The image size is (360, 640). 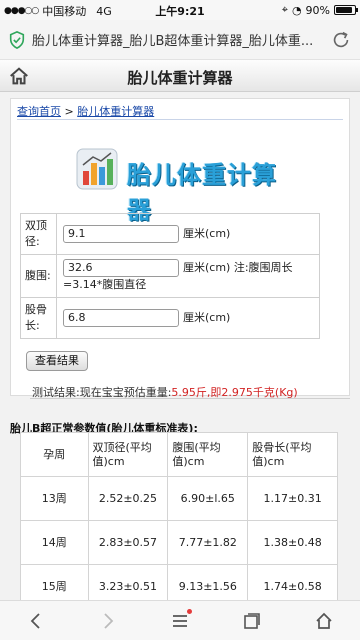 I want to click on bar-chart-icon, so click(x=97, y=169).